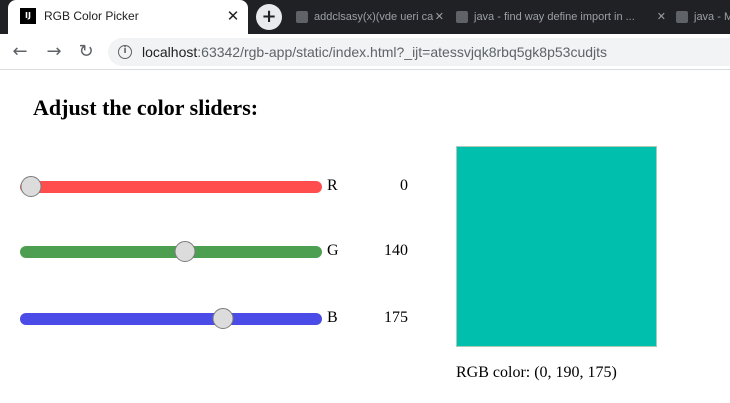  I want to click on back-arrow-icon: ←, so click(20, 52).